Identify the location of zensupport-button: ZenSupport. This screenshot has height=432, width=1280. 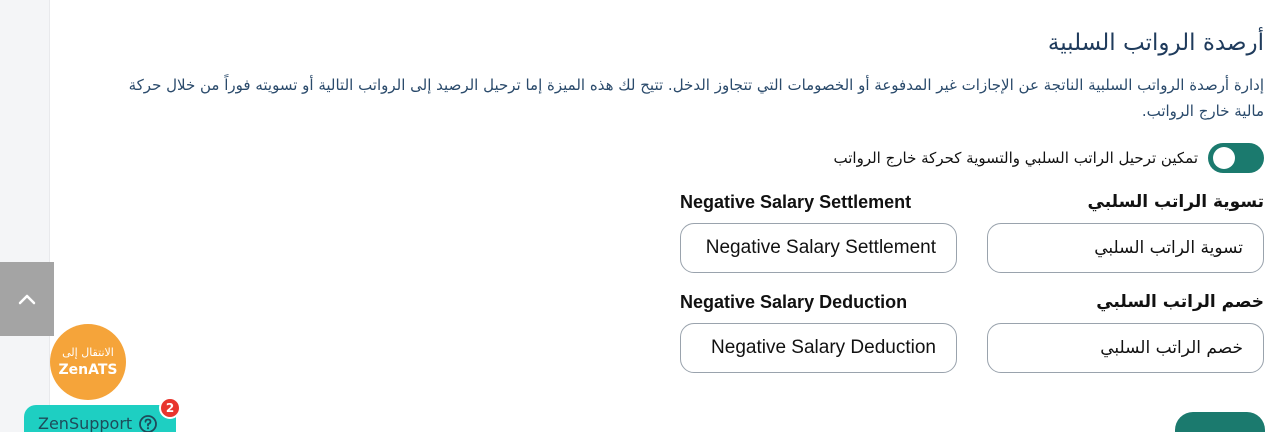
(100, 418).